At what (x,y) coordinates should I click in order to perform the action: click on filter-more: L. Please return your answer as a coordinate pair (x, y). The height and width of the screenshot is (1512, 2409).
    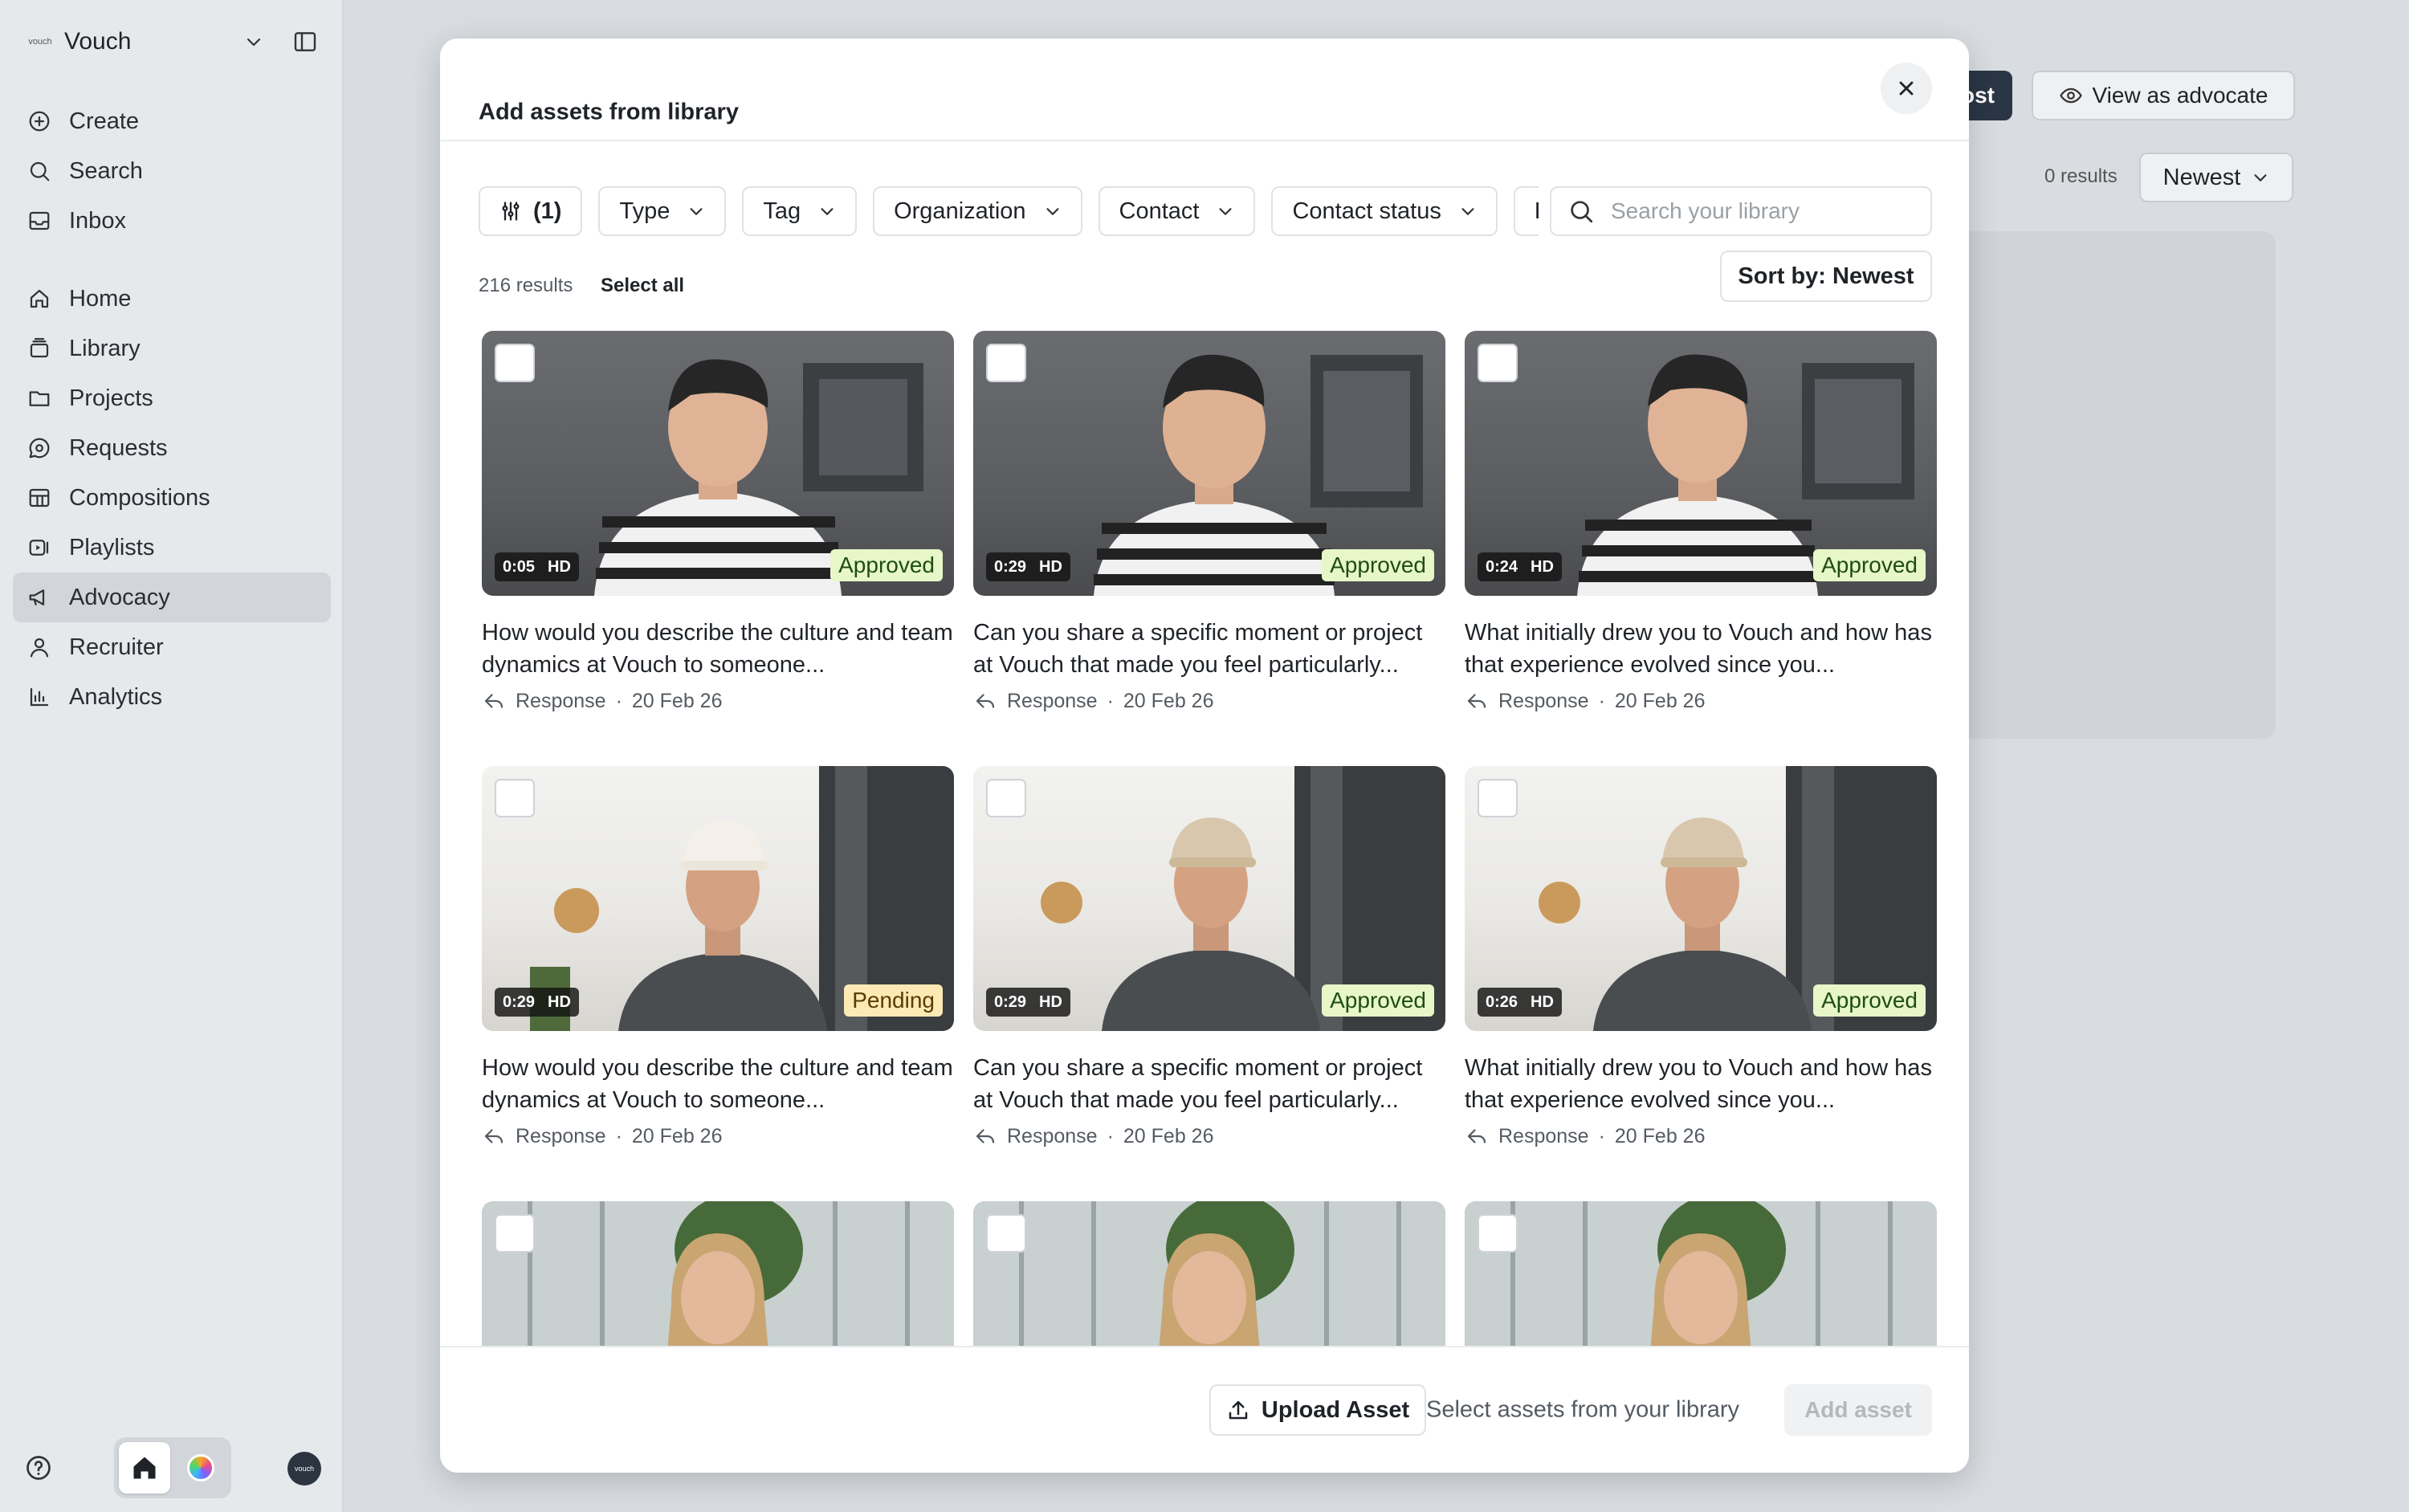
    Looking at the image, I should click on (1526, 211).